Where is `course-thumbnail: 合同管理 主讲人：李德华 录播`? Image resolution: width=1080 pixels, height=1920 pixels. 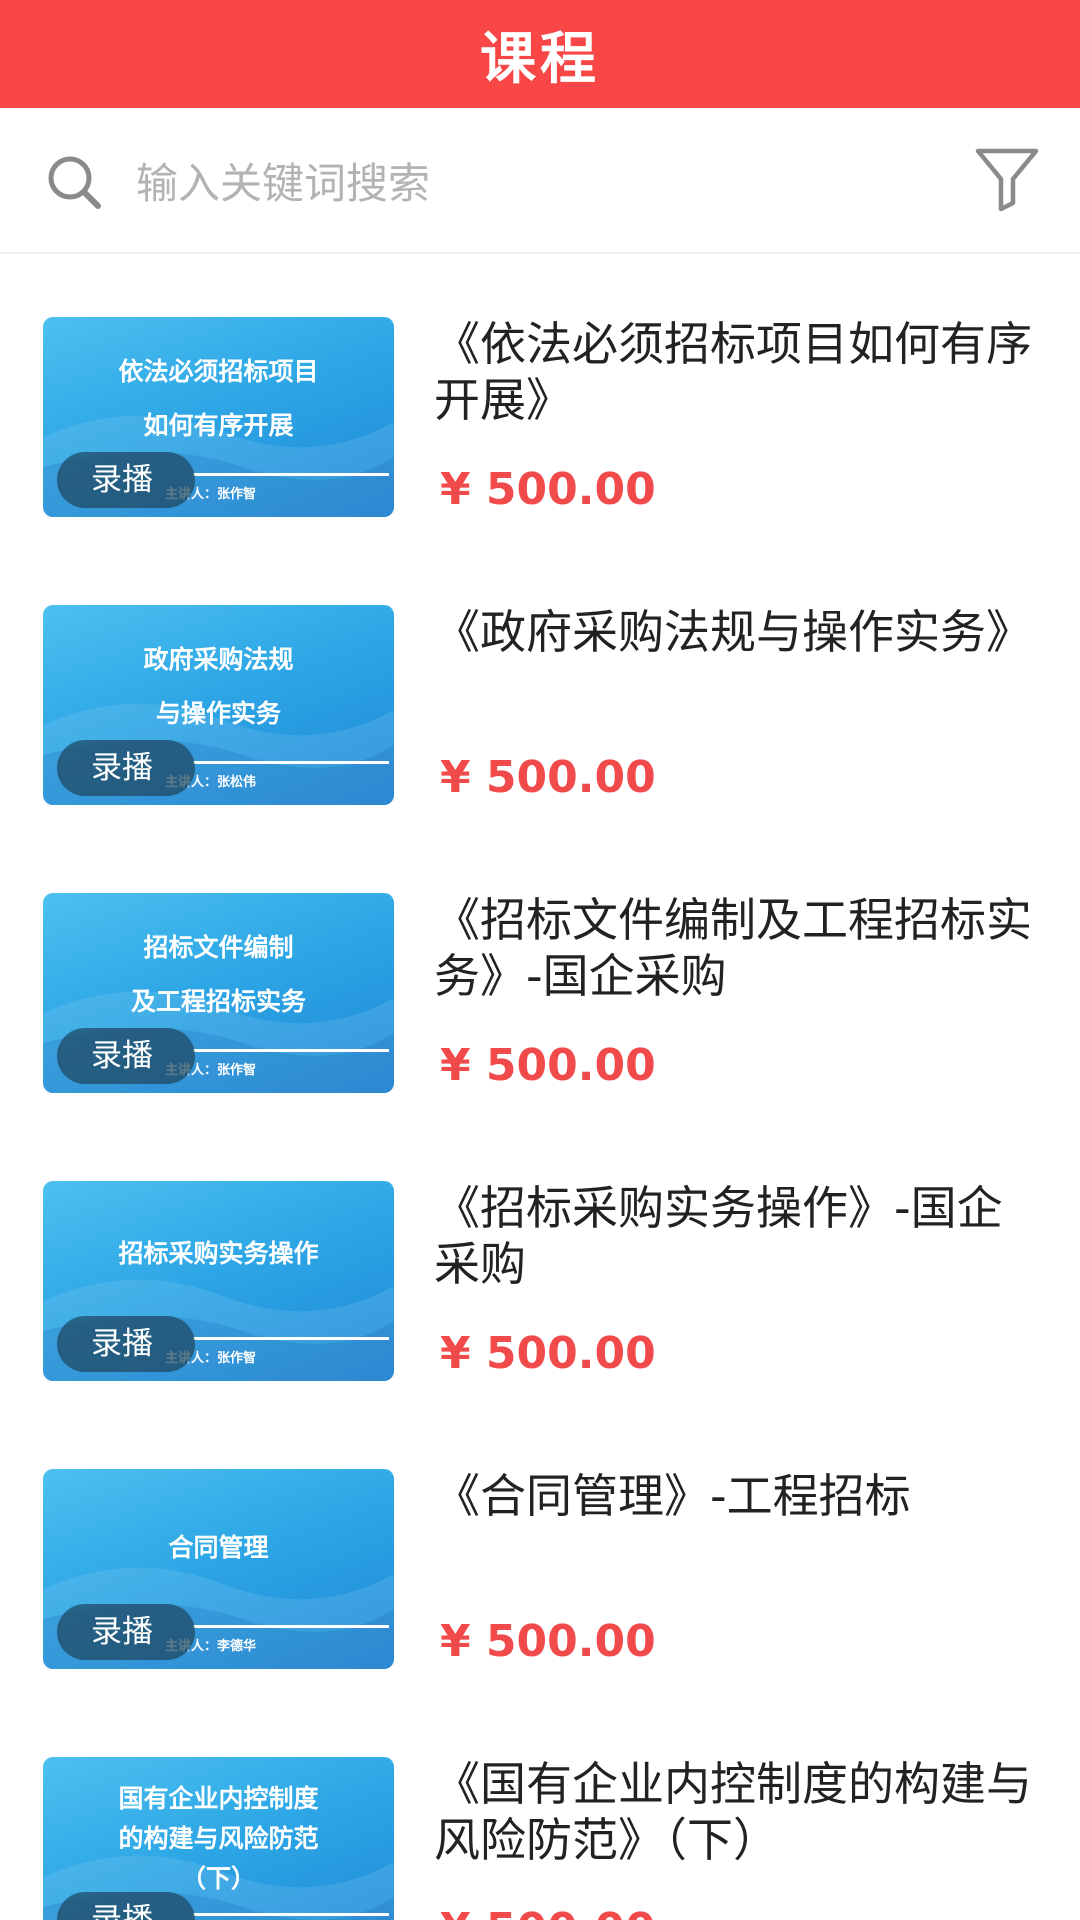
course-thumbnail: 合同管理 主讲人：李德华 录播 is located at coordinates (218, 1569).